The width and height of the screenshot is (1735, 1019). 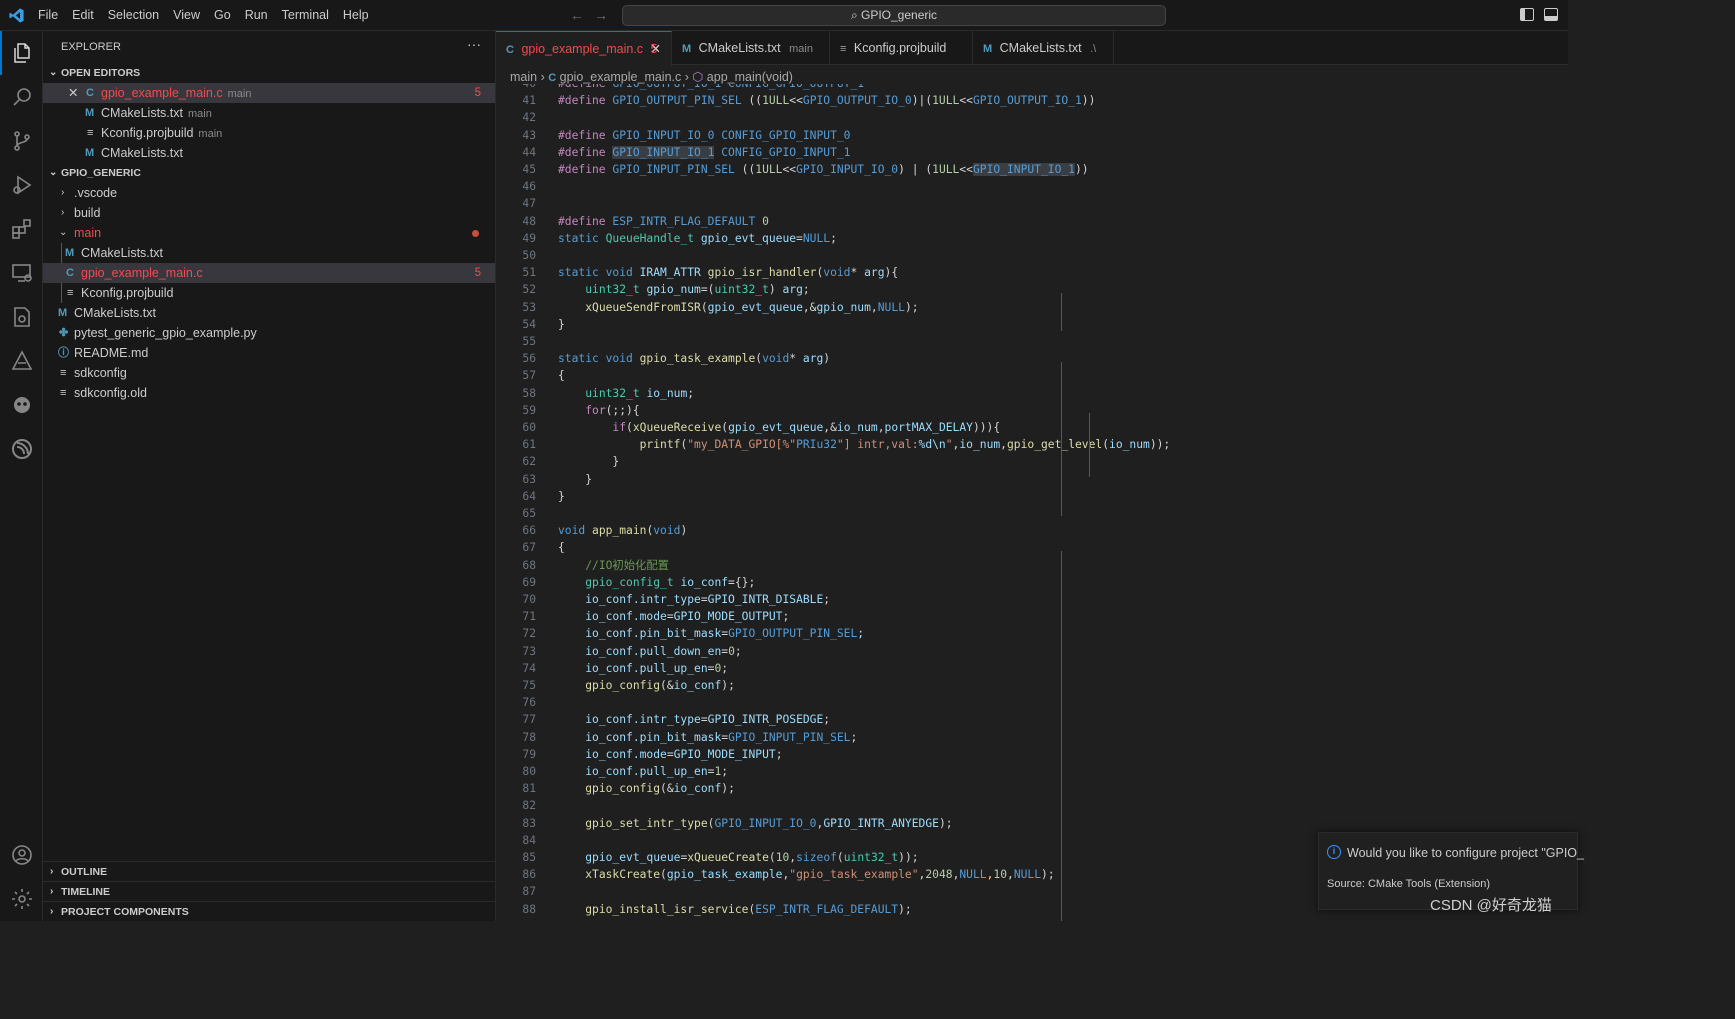 I want to click on breadcrumb-file: gpio_example_main.c, so click(x=621, y=77).